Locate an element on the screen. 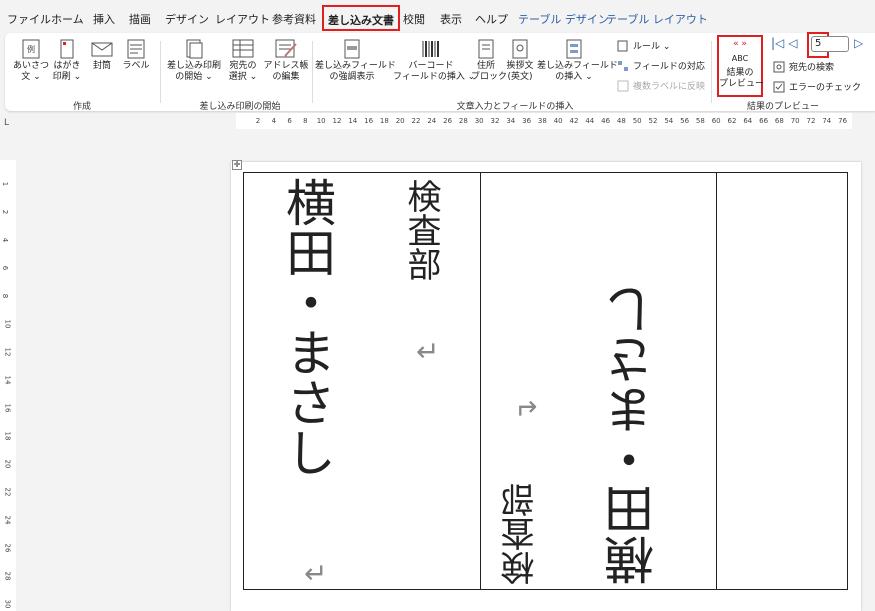 This screenshot has width=875, height=611. ruler-tick-label: 34 is located at coordinates (511, 121).